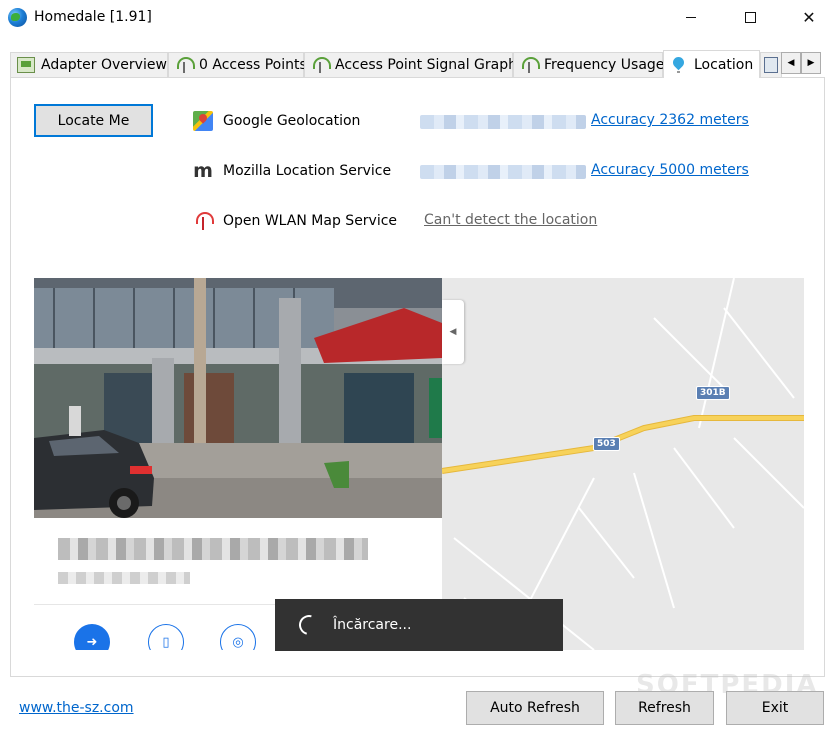 This screenshot has width=839, height=740. I want to click on service-label: Mozilla Location Service, so click(307, 171).